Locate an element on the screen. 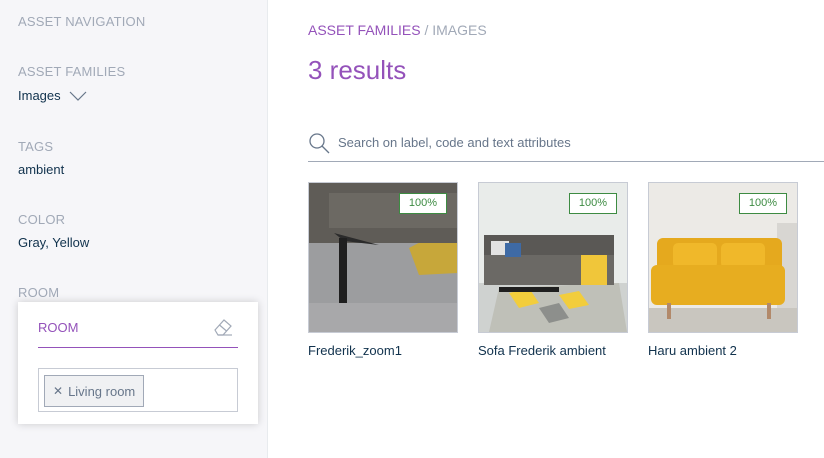  breadcrumb: ASSET FAMILIES / IMAGES is located at coordinates (397, 30).